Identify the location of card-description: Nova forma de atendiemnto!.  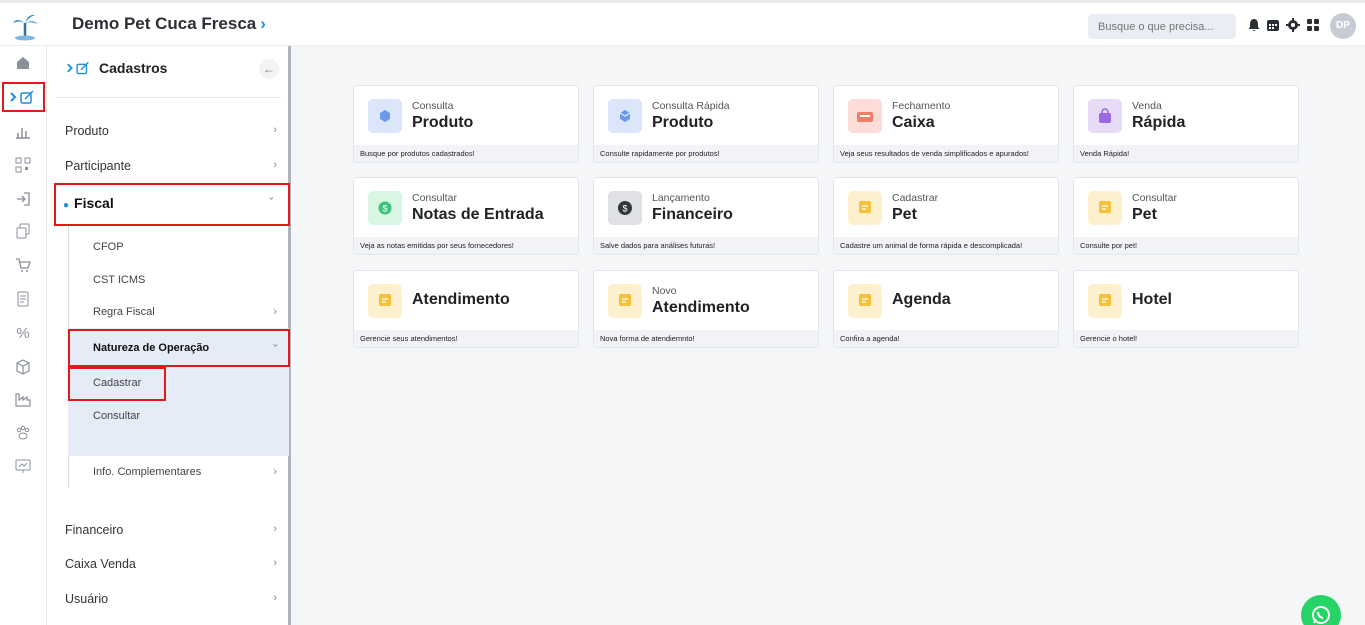
(706, 338).